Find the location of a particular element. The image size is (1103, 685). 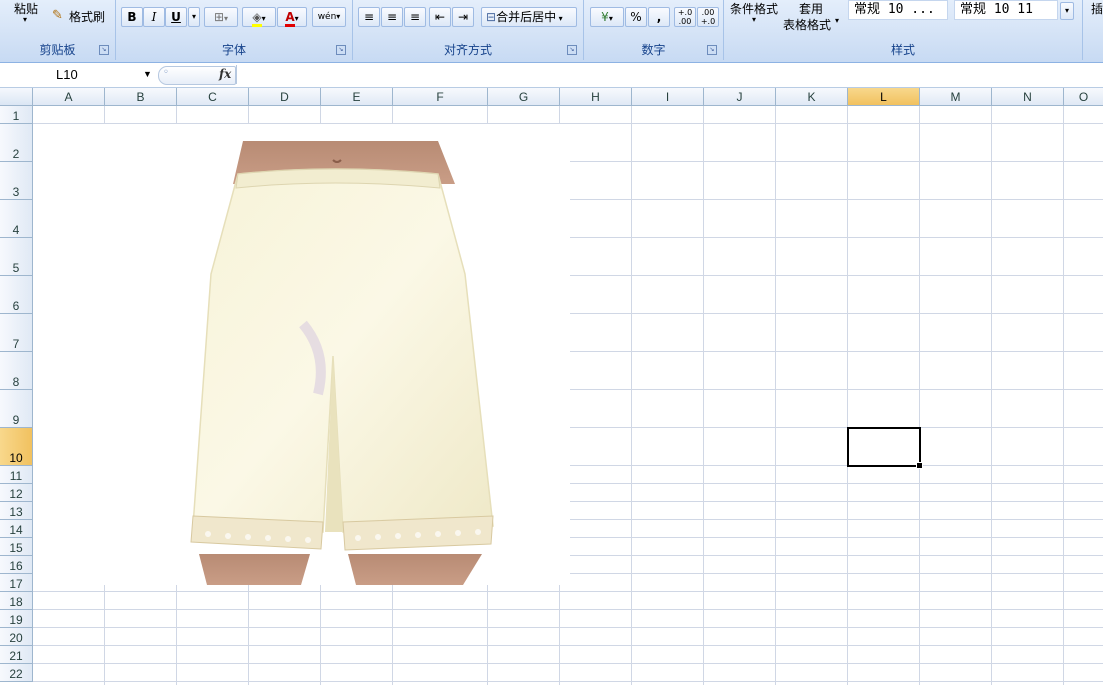

format-painter-button: 格式刷 is located at coordinates (87, 16).